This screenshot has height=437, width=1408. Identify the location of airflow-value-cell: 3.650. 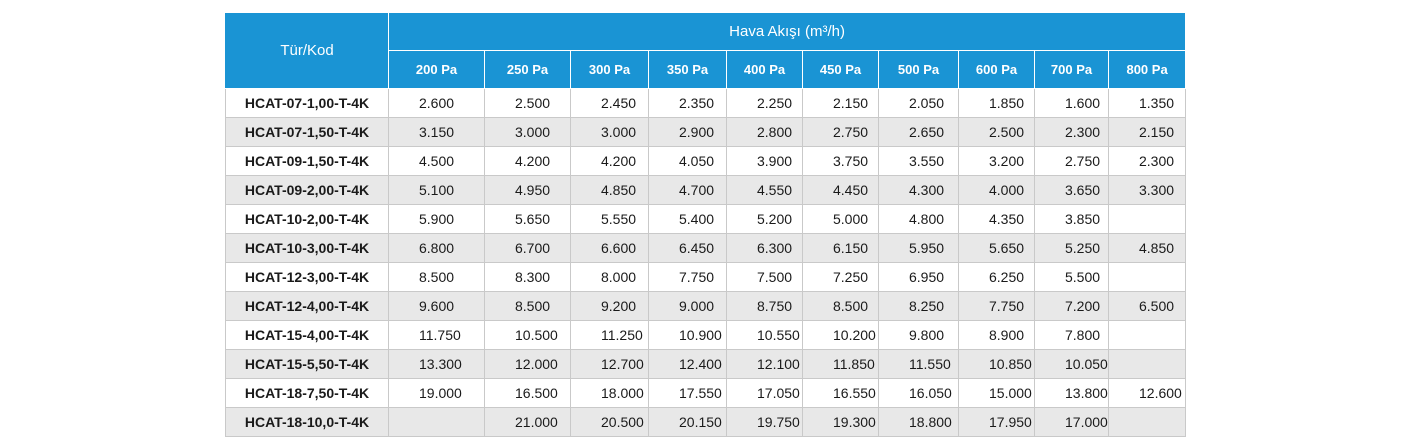
(1071, 190).